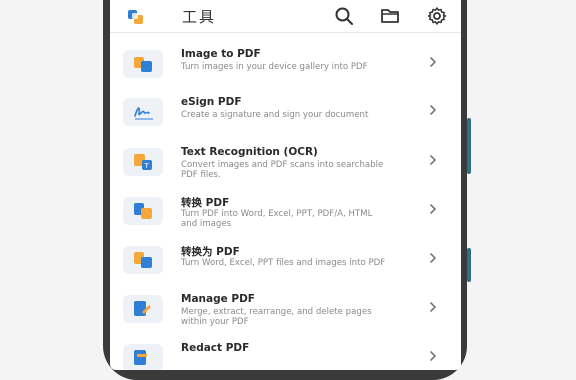  I want to click on folder-icon, so click(390, 16).